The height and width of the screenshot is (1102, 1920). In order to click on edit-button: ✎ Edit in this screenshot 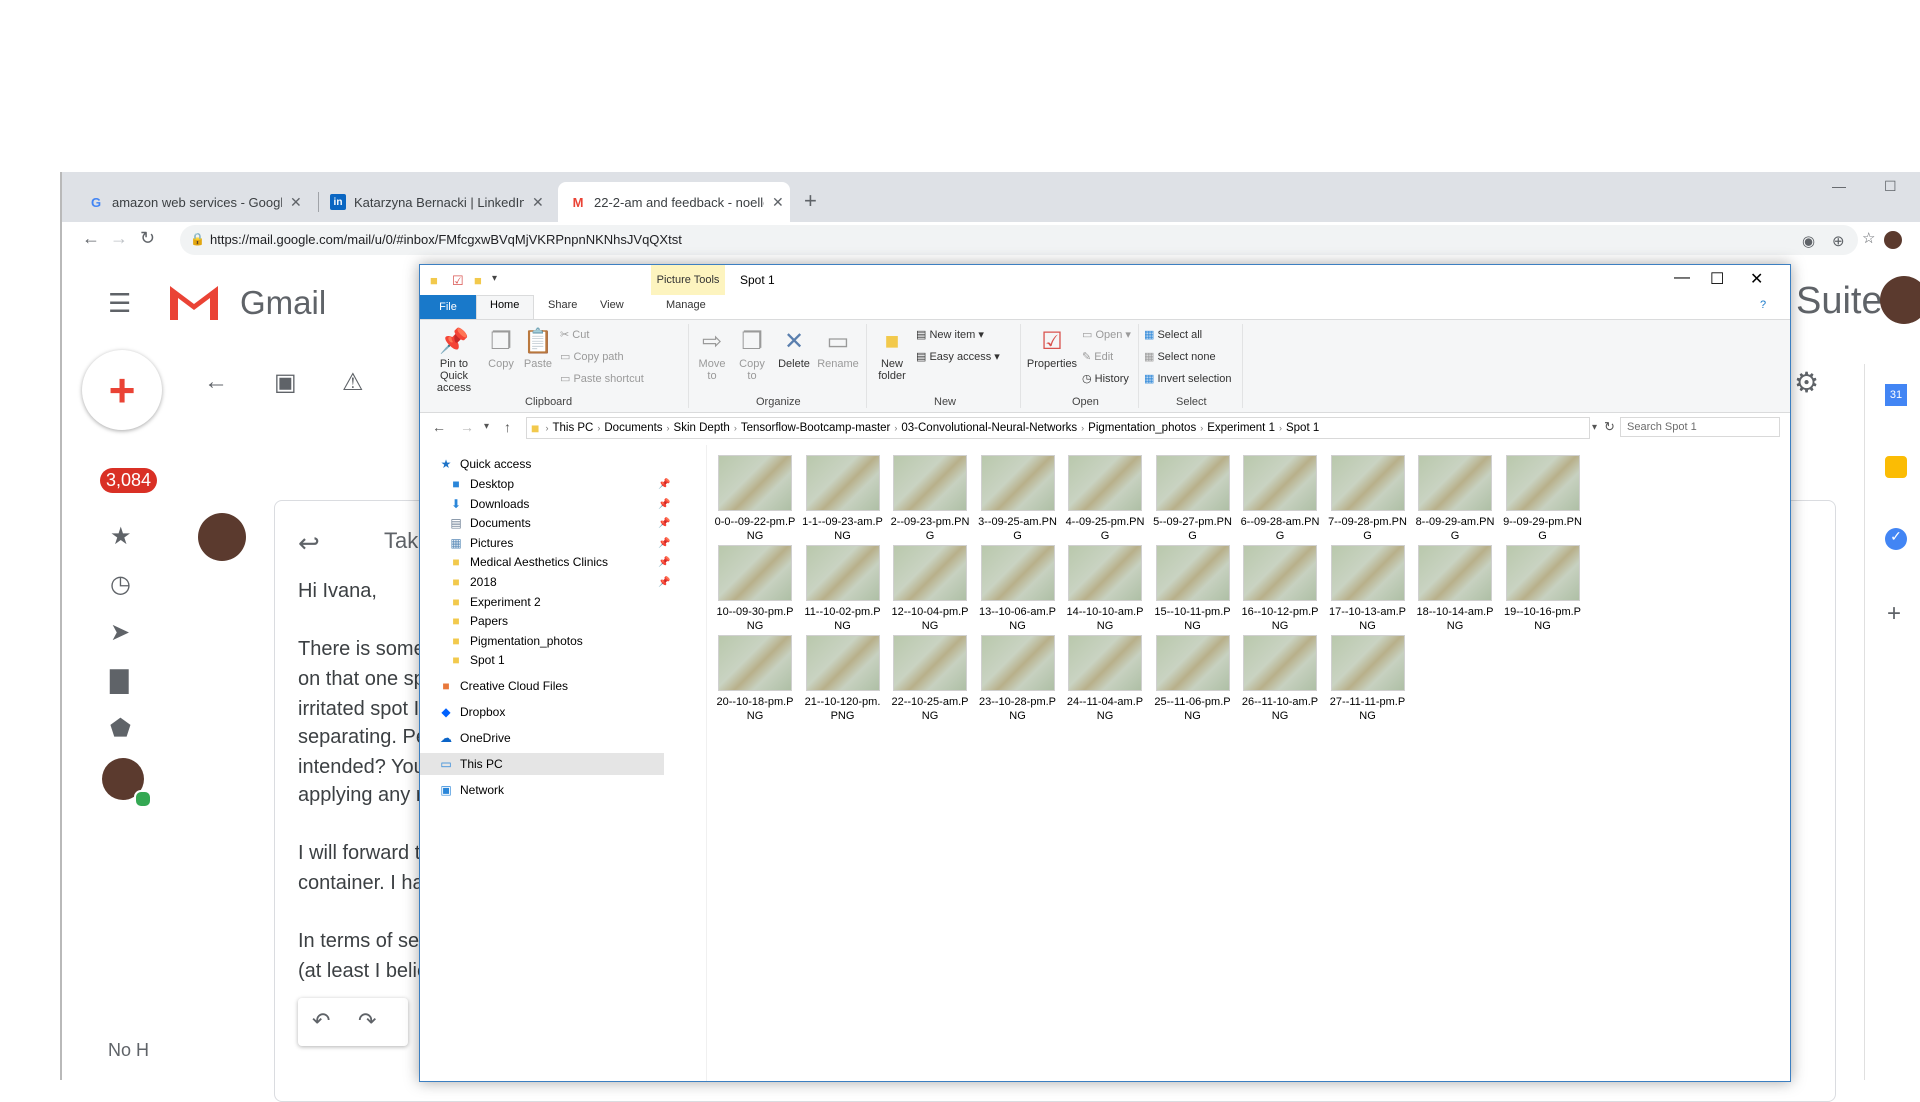, I will do `click(1097, 356)`.